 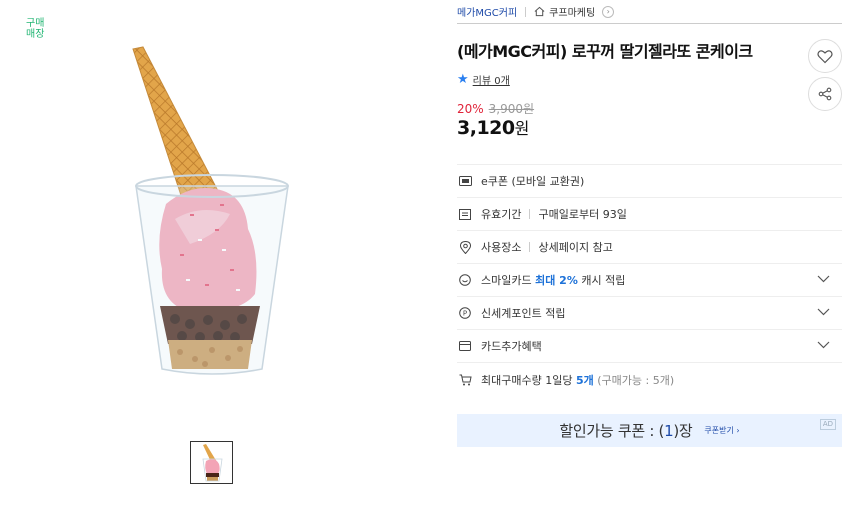 I want to click on smilecard-prefix: 스마일카드, so click(x=506, y=280).